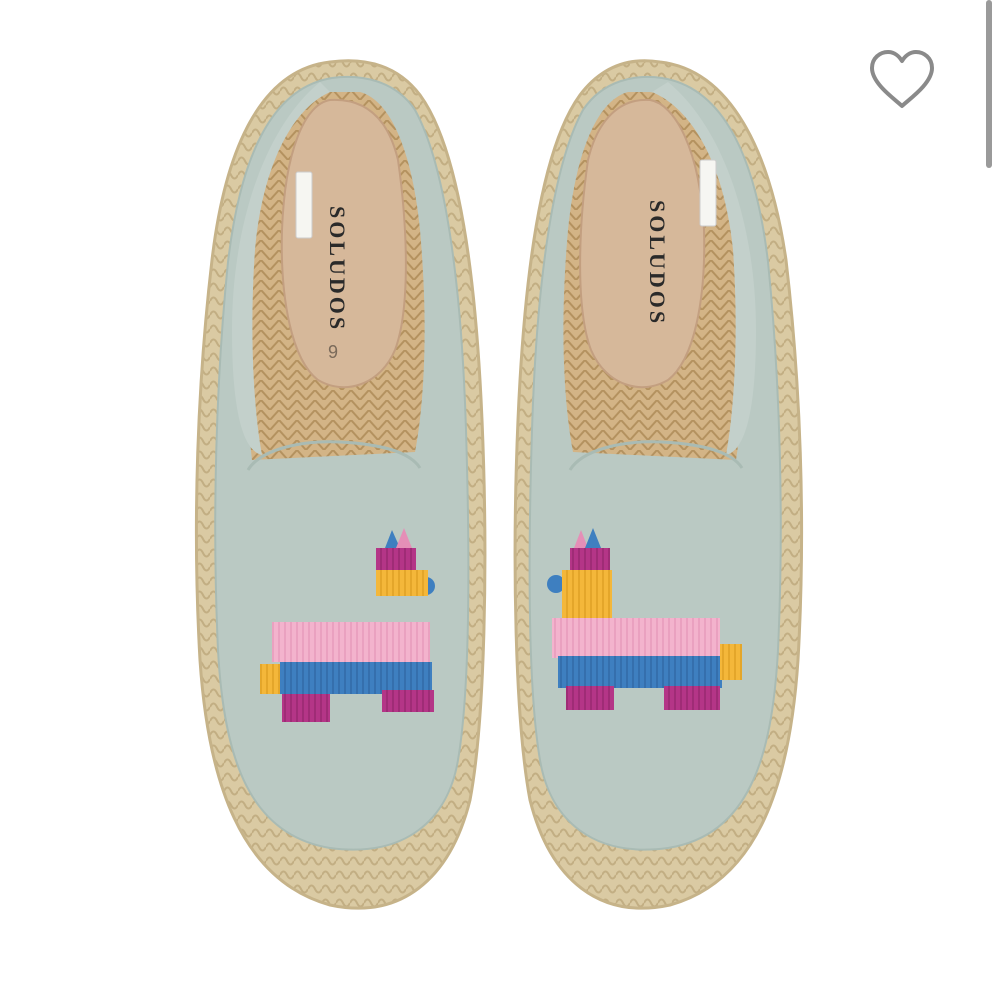  What do you see at coordinates (989, 84) in the screenshot?
I see `vertical-scrollbar` at bounding box center [989, 84].